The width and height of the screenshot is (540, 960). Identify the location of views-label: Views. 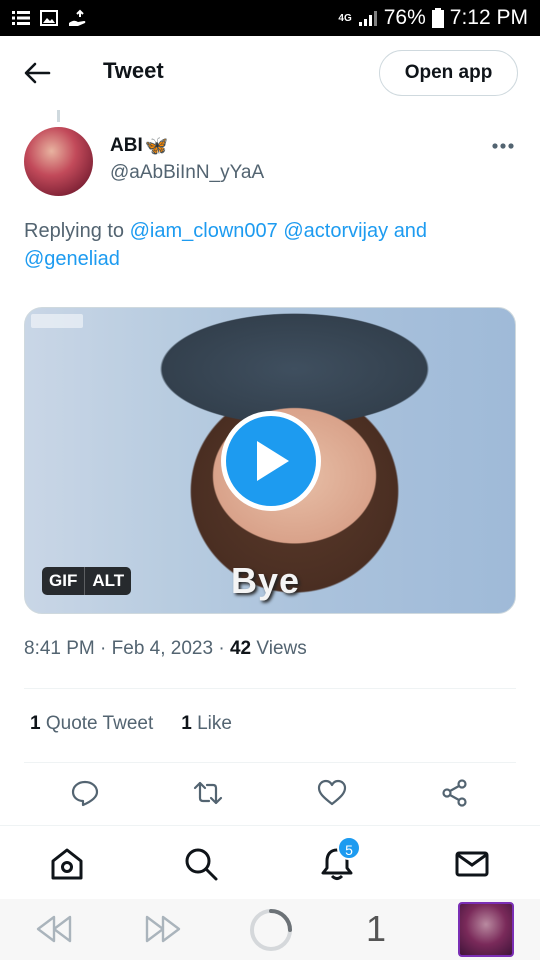
(281, 648).